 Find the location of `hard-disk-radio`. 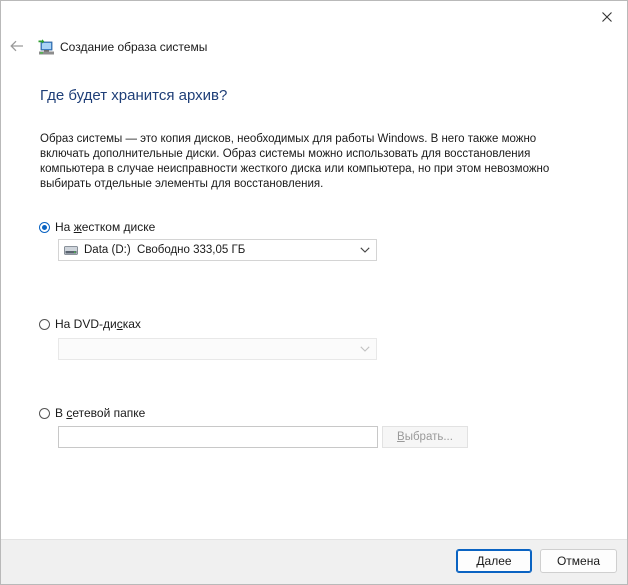

hard-disk-radio is located at coordinates (44, 227).